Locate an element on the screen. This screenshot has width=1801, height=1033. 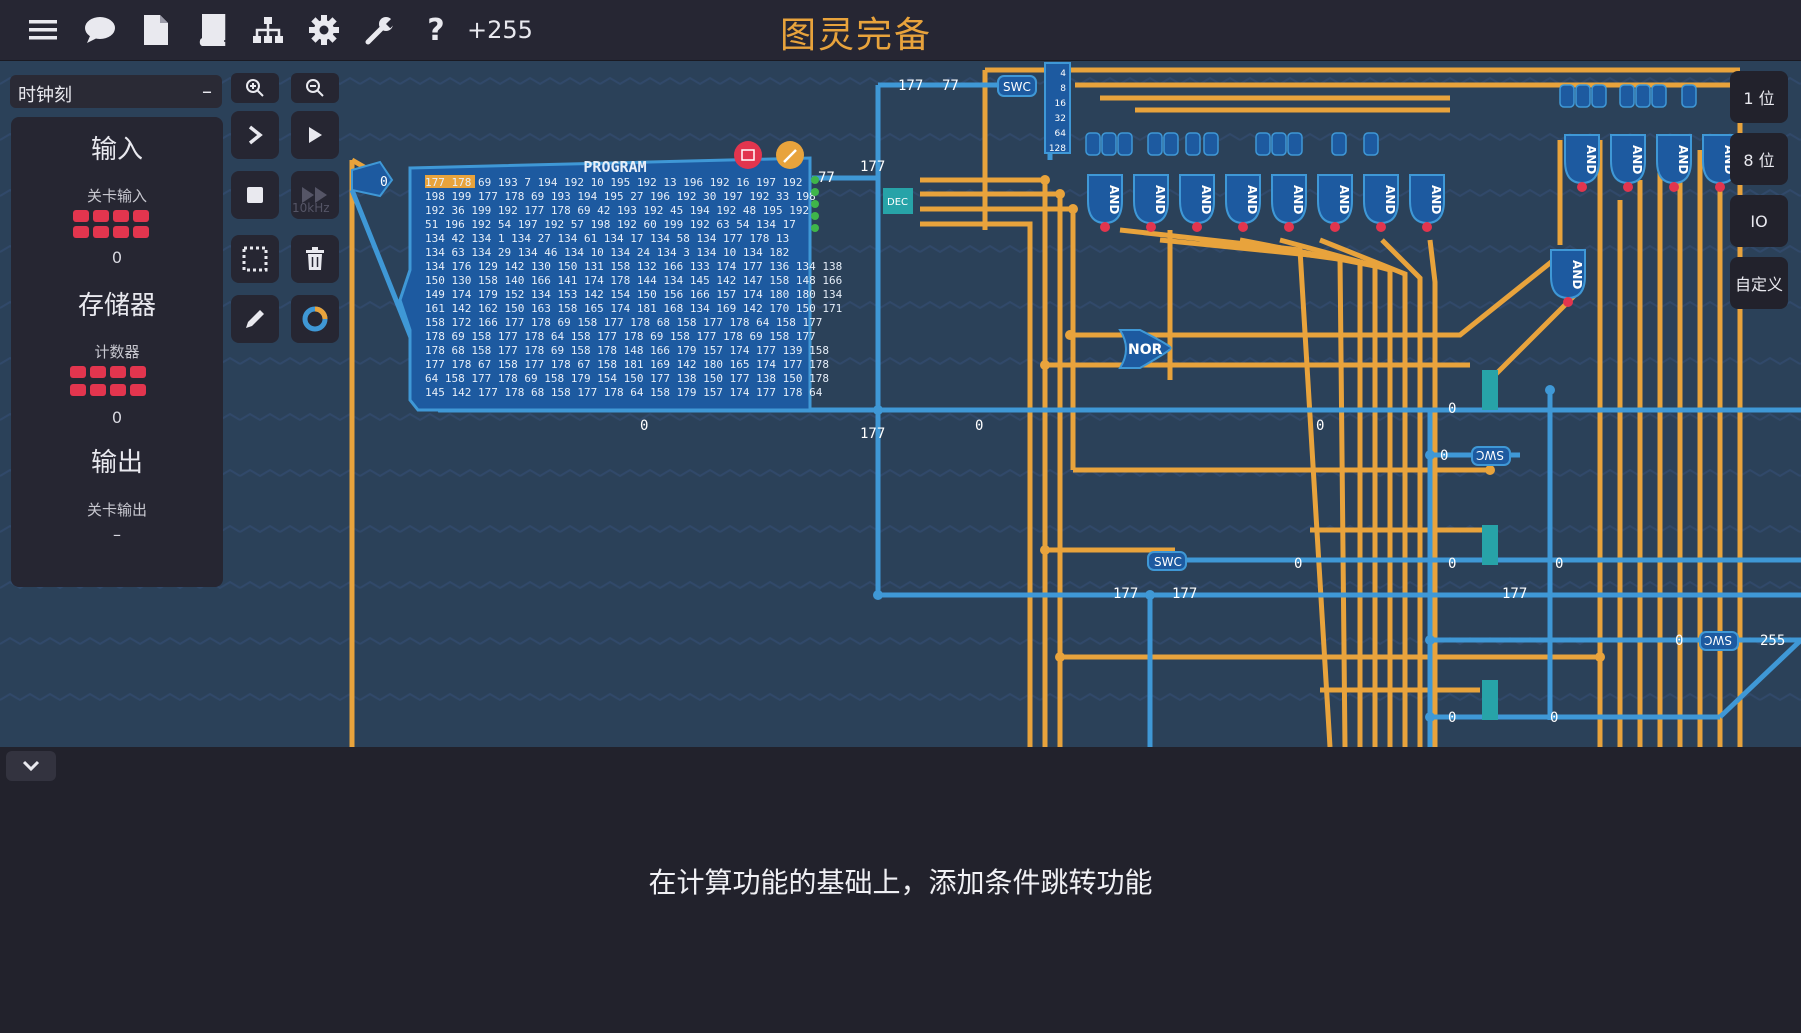
book-icon is located at coordinates (212, 30).